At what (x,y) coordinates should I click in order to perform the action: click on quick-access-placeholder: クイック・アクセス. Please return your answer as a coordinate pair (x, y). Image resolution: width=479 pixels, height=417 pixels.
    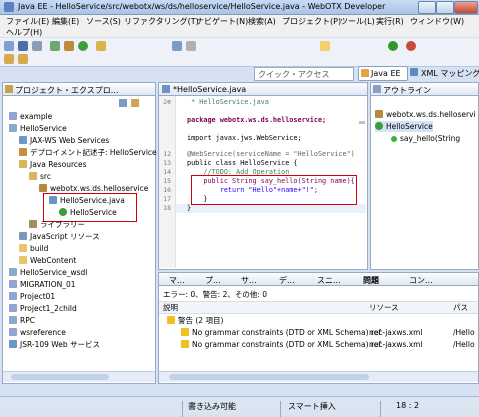
    Looking at the image, I should click on (294, 74).